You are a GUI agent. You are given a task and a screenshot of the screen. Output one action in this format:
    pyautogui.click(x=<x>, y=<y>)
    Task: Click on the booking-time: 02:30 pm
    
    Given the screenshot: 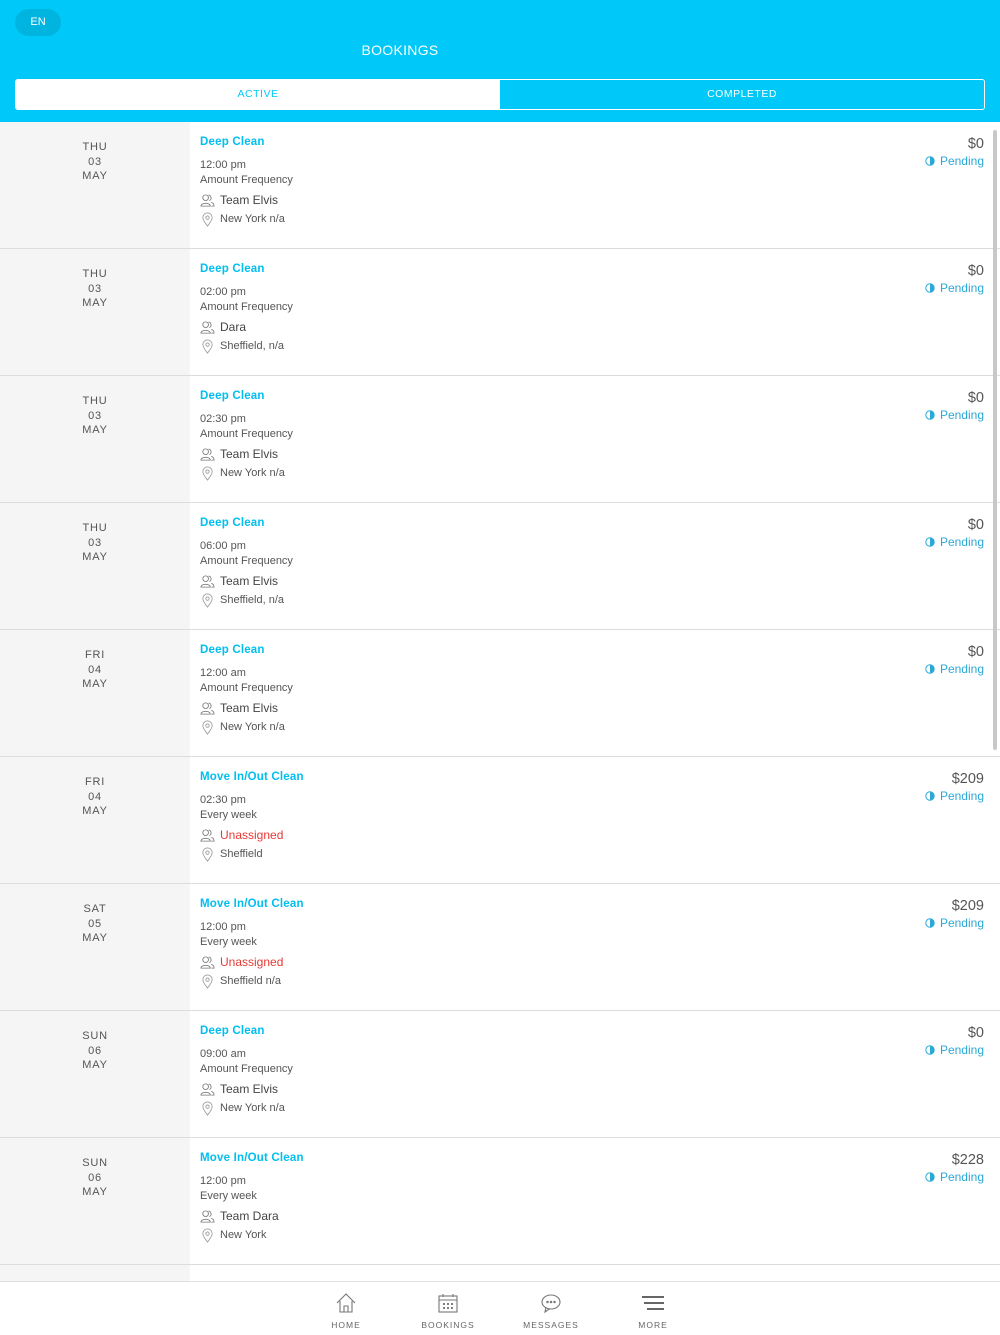 What is the action you would take?
    pyautogui.click(x=223, y=419)
    